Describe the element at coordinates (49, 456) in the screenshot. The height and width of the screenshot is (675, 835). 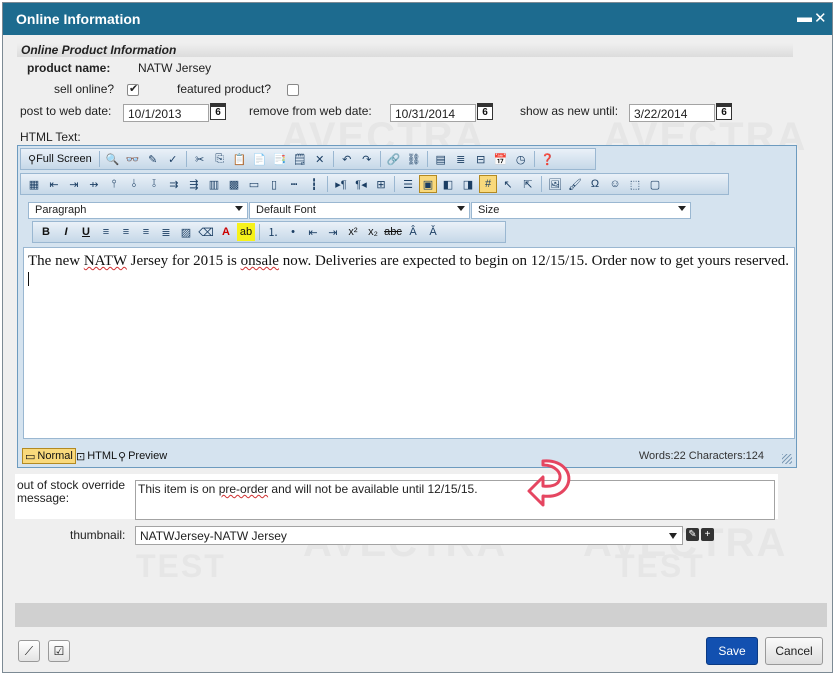
I see `normal-mode-tab: ▭ Normal` at that location.